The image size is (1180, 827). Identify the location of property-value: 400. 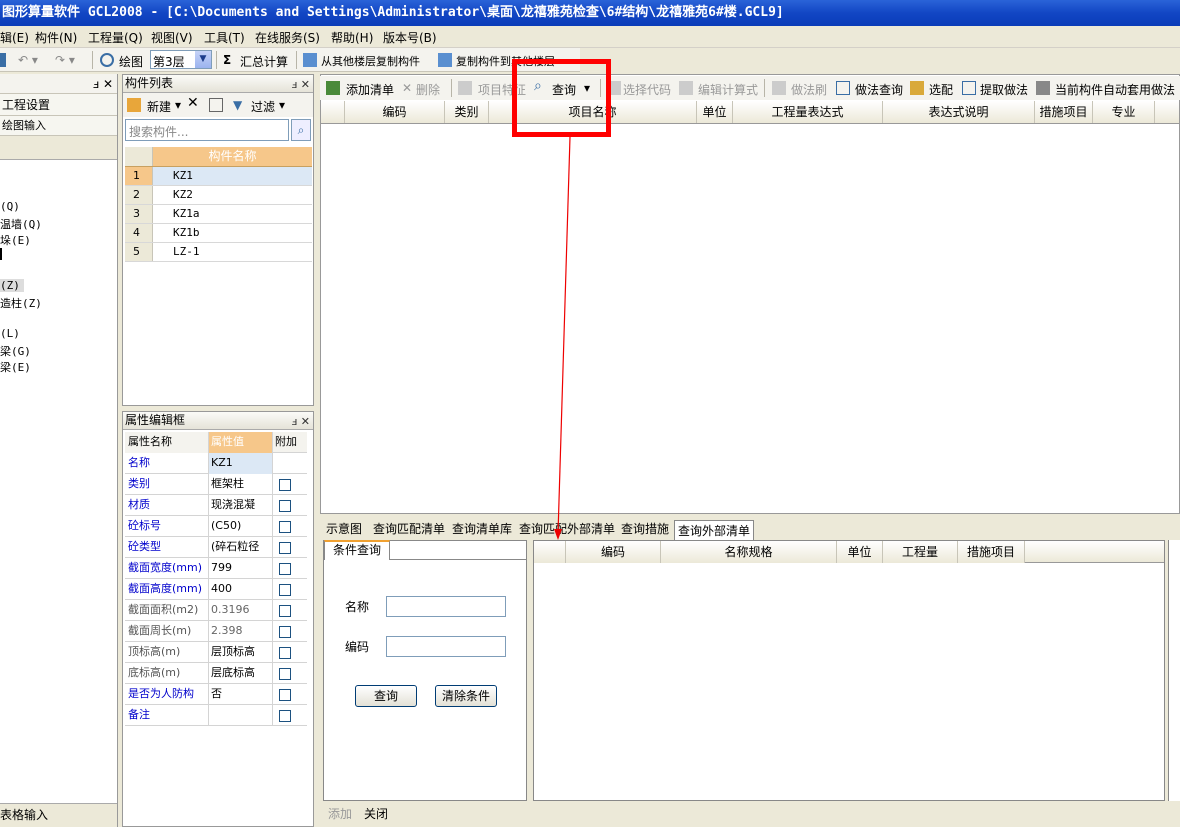
(241, 589).